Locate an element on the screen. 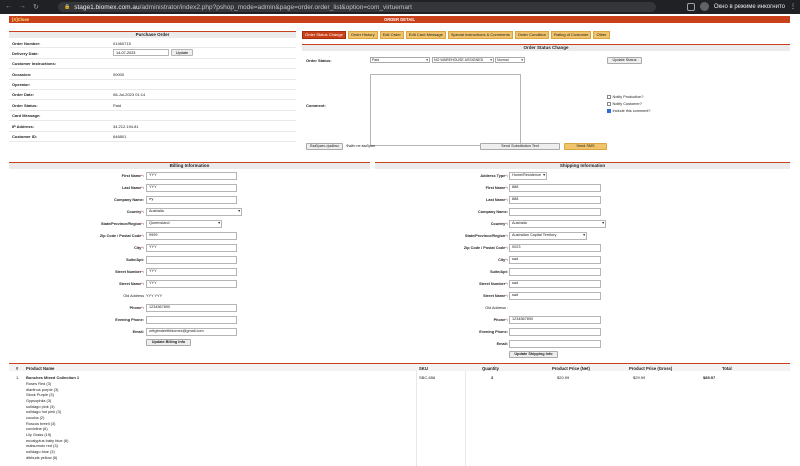 The height and width of the screenshot is (466, 800). tab-rating-of-customer: Rating of Customer is located at coordinates (571, 35).